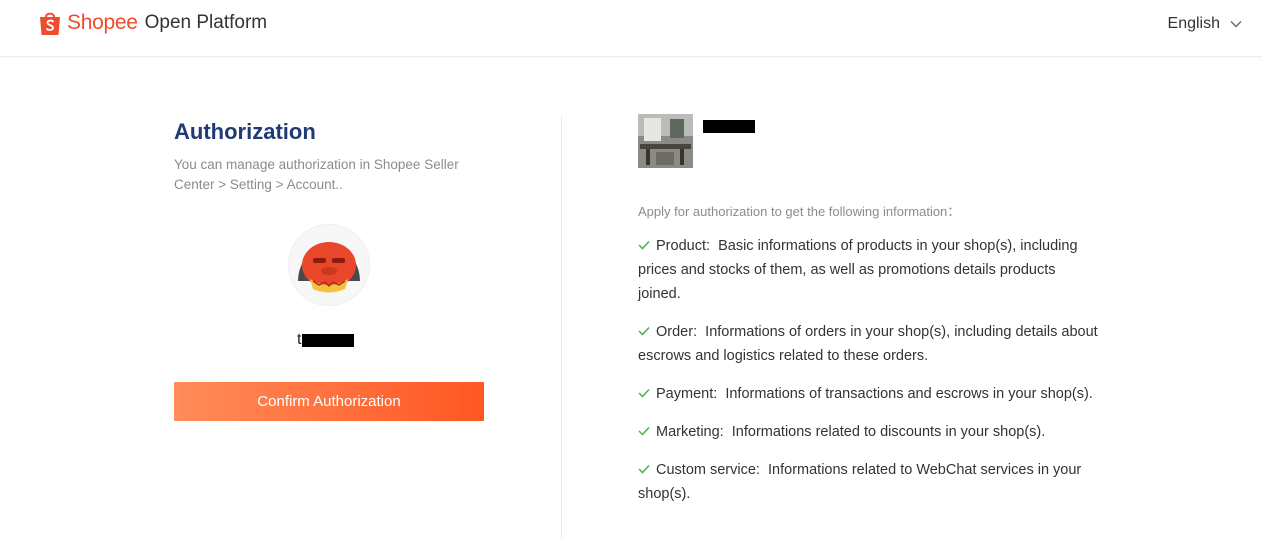 The width and height of the screenshot is (1262, 539). Describe the element at coordinates (681, 246) in the screenshot. I see `permission-name: Product` at that location.